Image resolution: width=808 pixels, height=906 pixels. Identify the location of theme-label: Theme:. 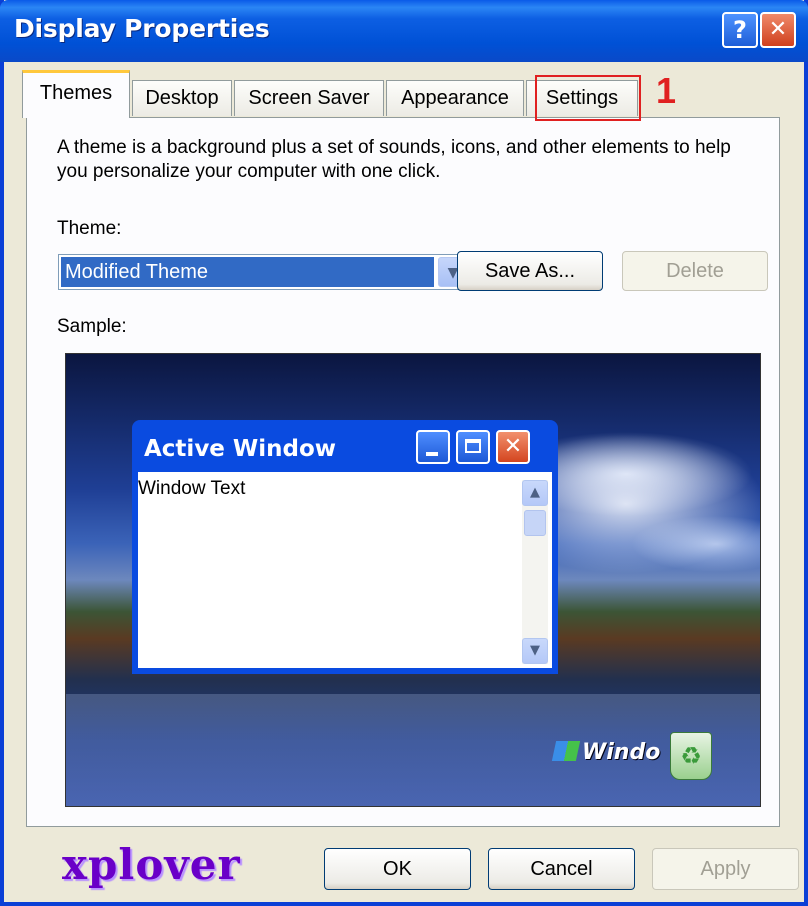
(89, 228).